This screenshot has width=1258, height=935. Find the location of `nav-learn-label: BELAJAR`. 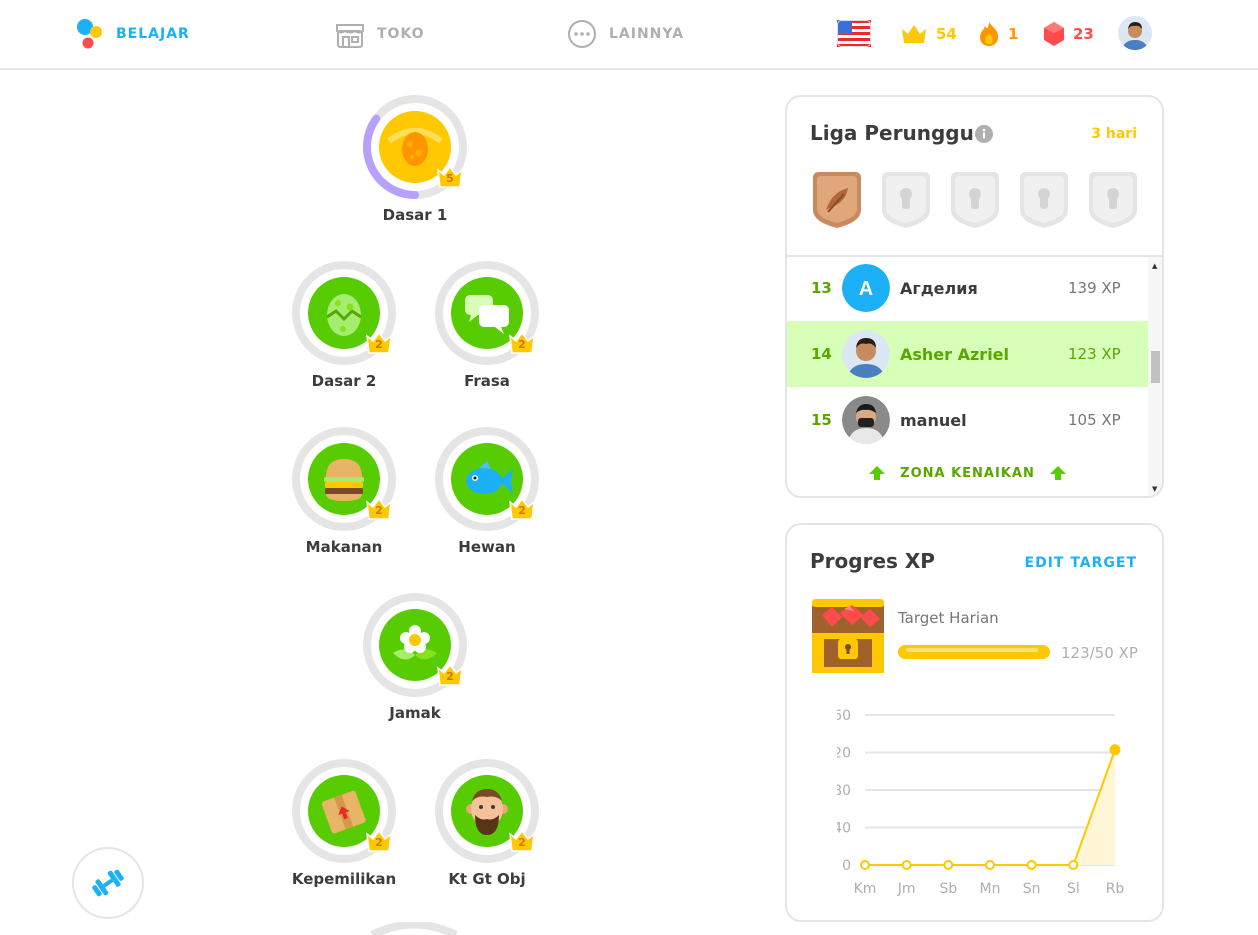

nav-learn-label: BELAJAR is located at coordinates (153, 34).